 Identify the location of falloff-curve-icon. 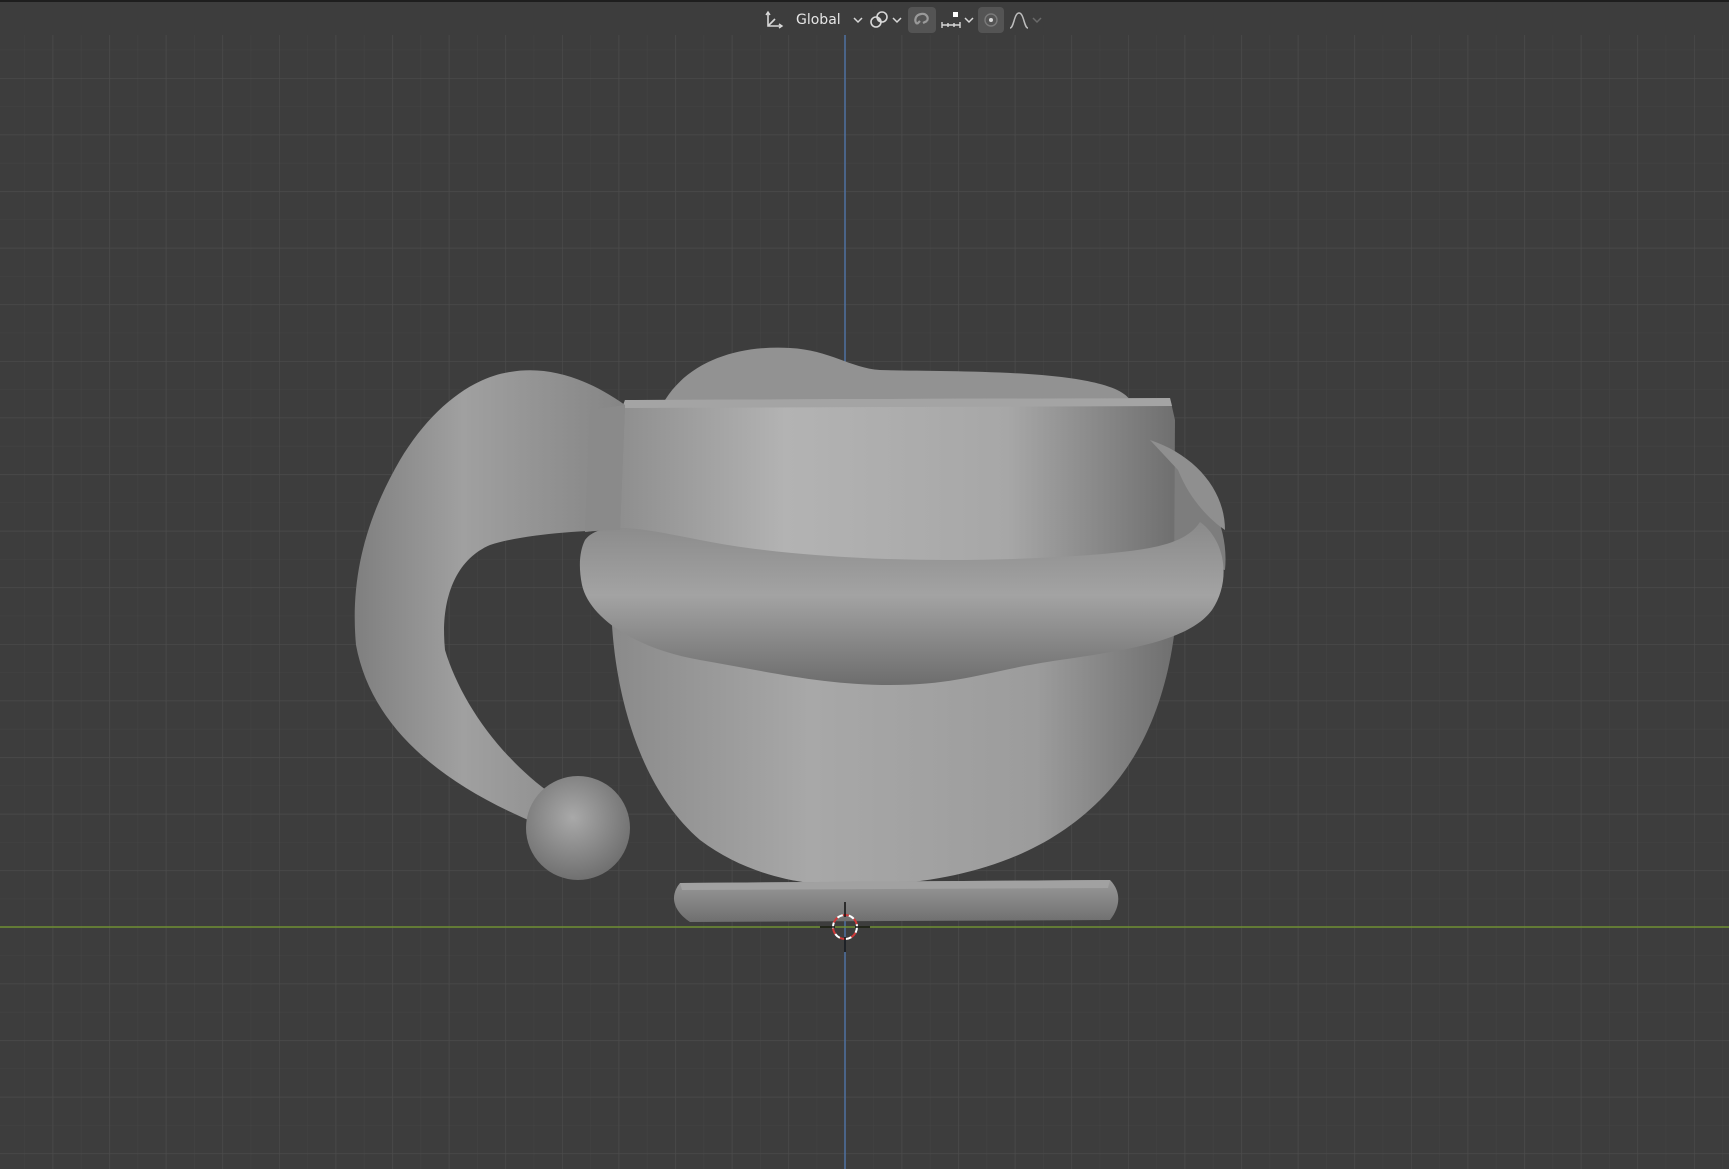
(1019, 20).